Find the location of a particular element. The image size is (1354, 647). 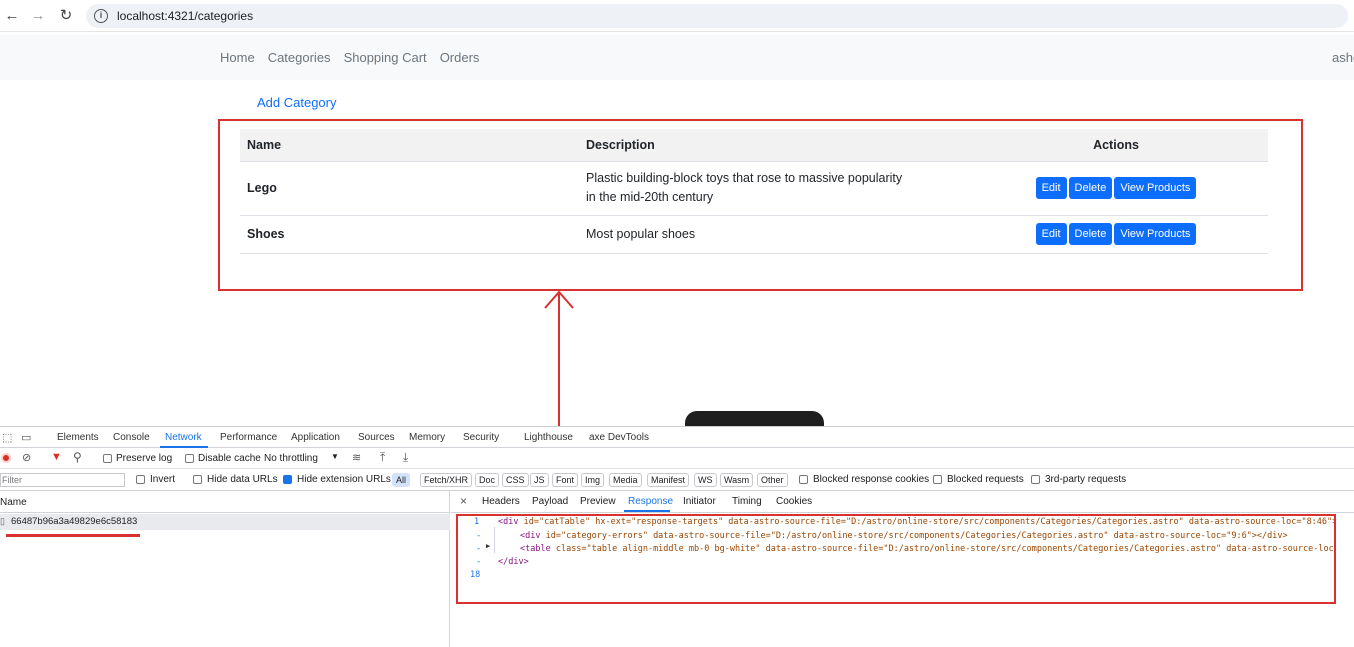

network-conditions-icon: ≋ is located at coordinates (356, 457).